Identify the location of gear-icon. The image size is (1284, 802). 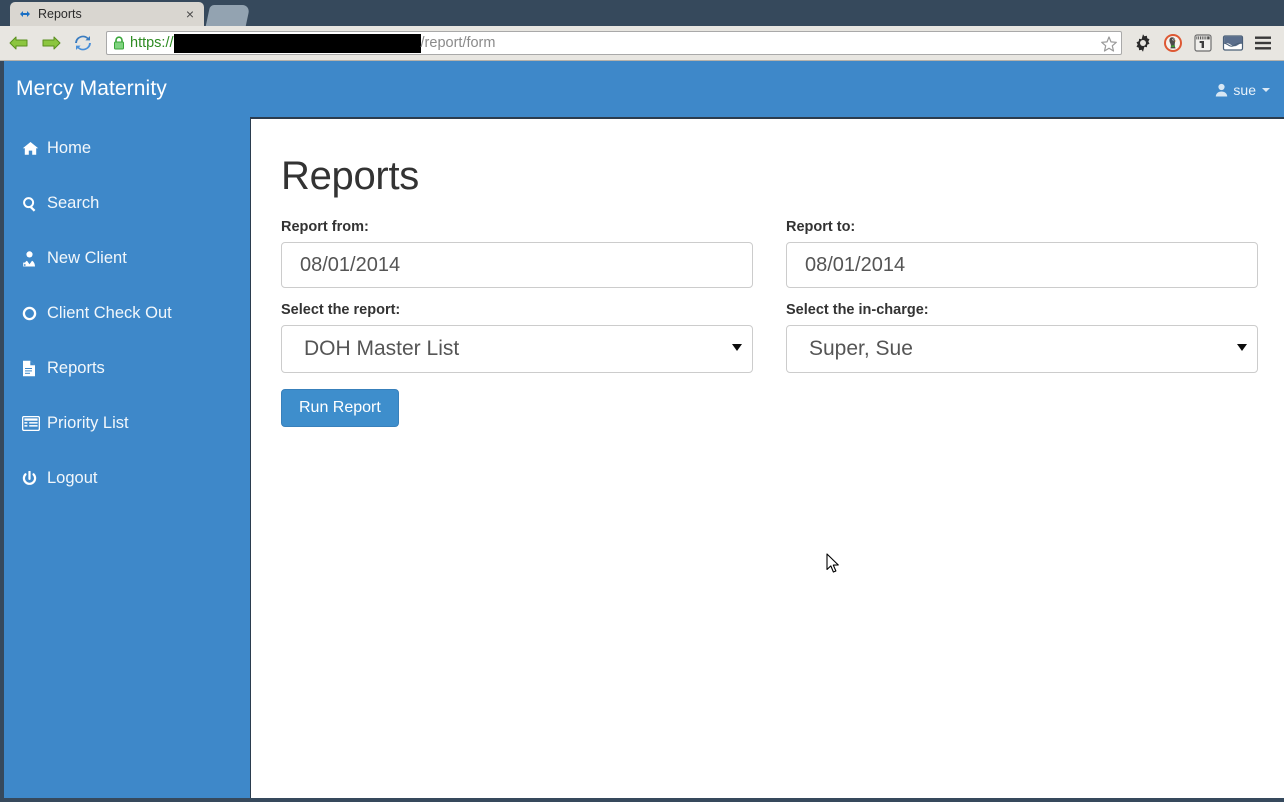
(1143, 43).